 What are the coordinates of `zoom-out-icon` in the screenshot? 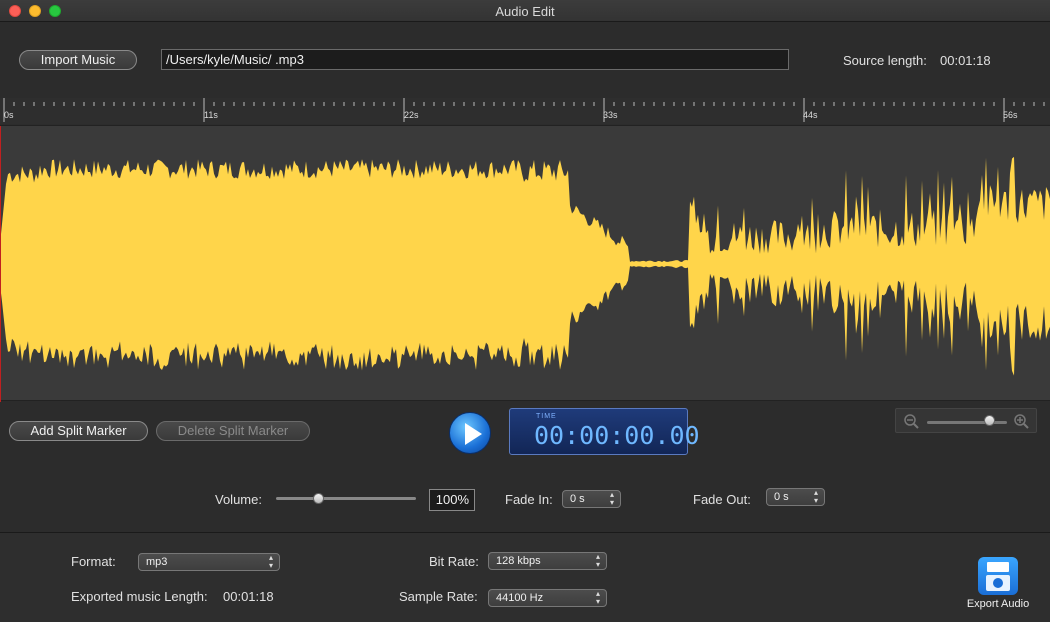 It's located at (911, 421).